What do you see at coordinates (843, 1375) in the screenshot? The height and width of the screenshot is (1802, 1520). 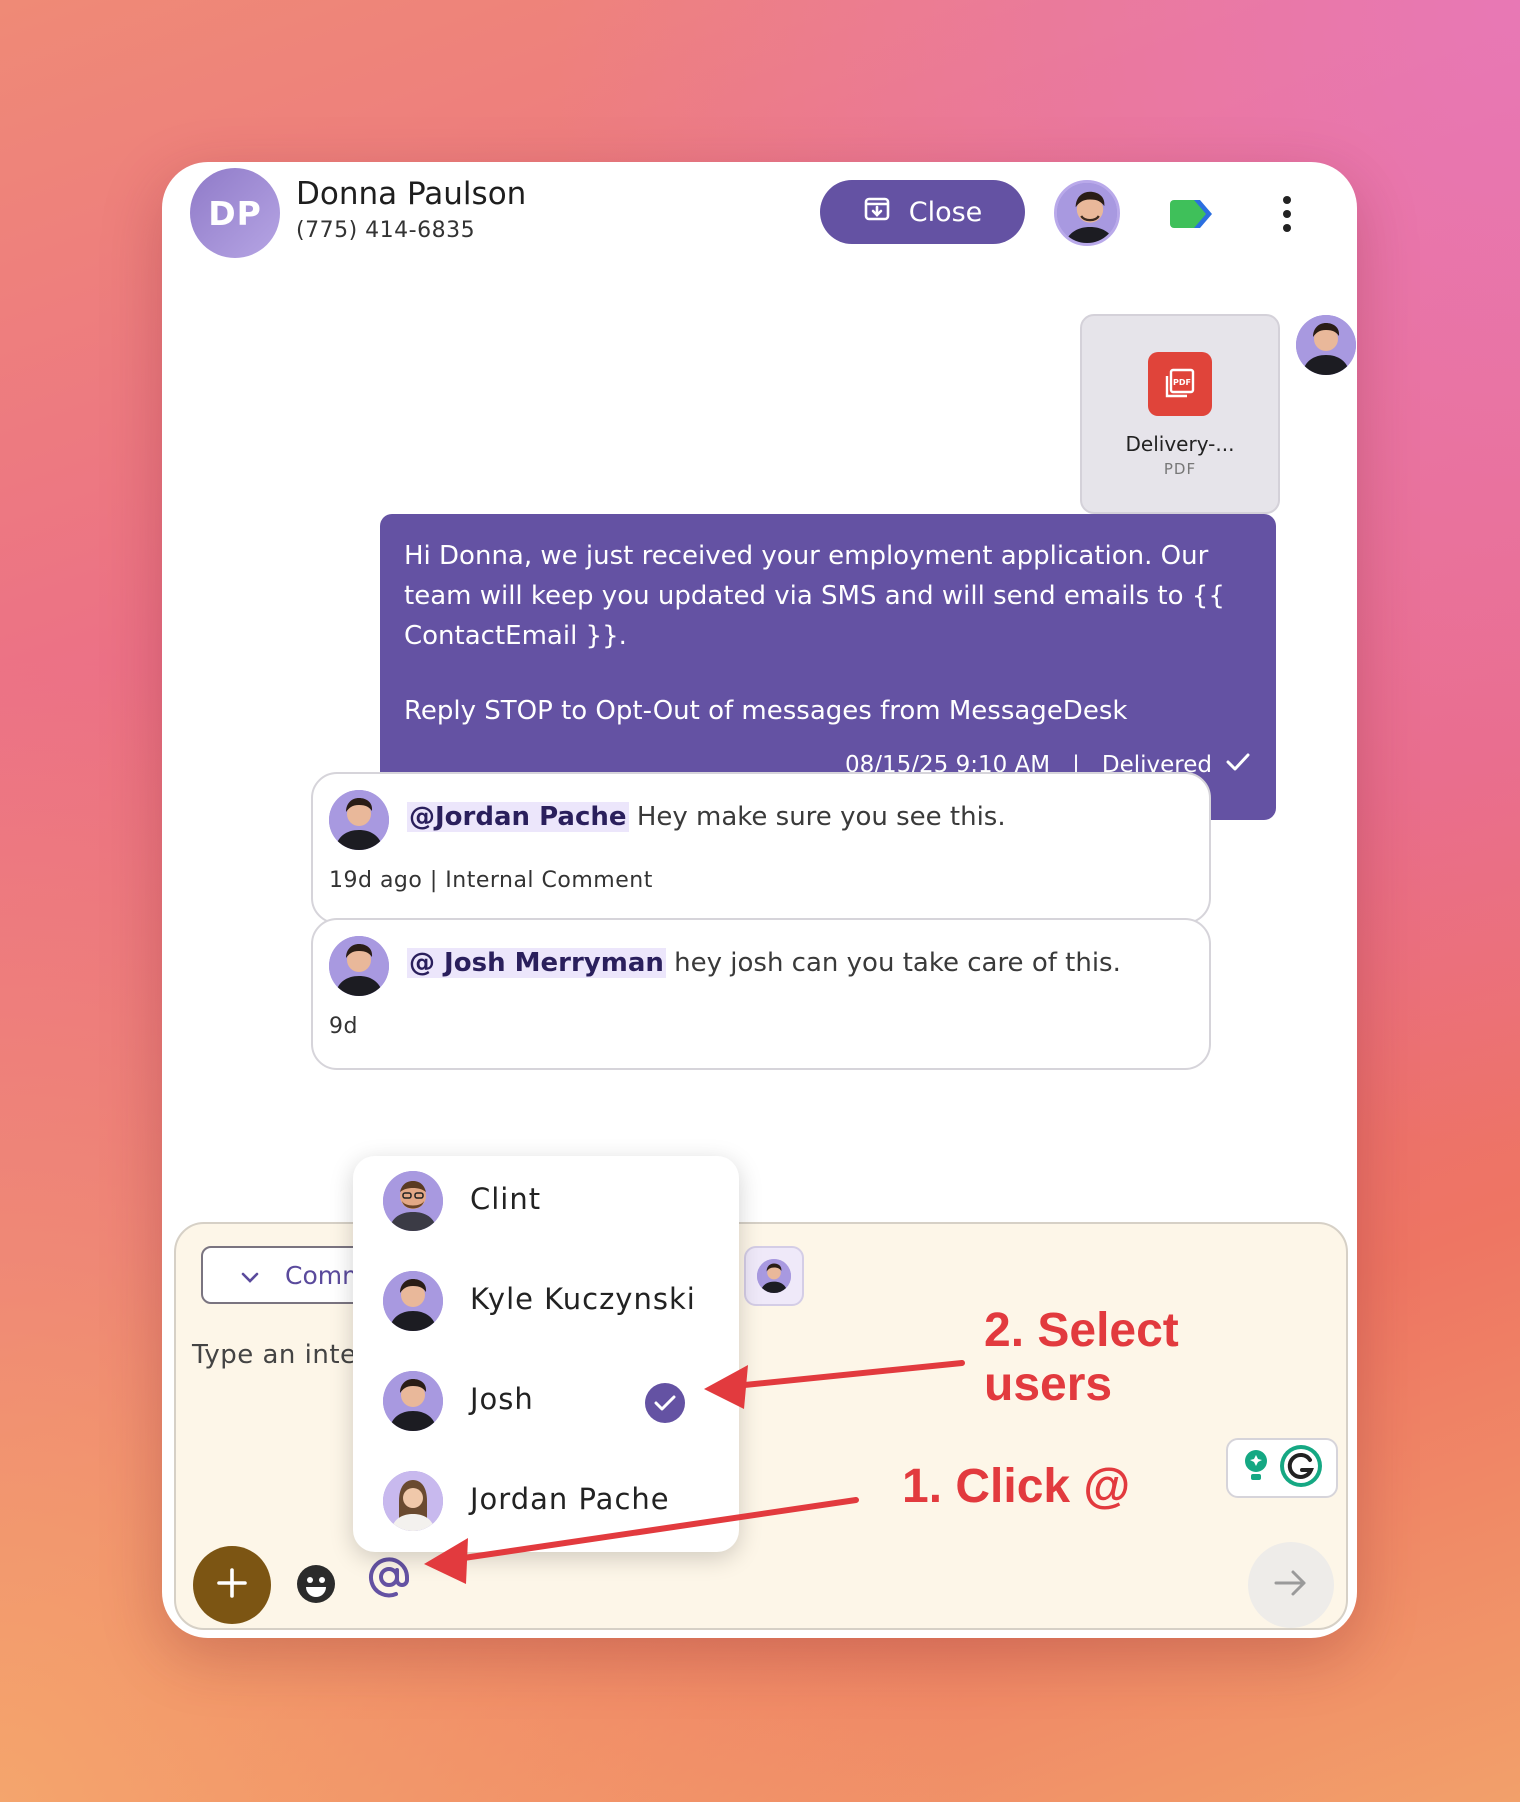 I see `arrow-to-selected-user` at bounding box center [843, 1375].